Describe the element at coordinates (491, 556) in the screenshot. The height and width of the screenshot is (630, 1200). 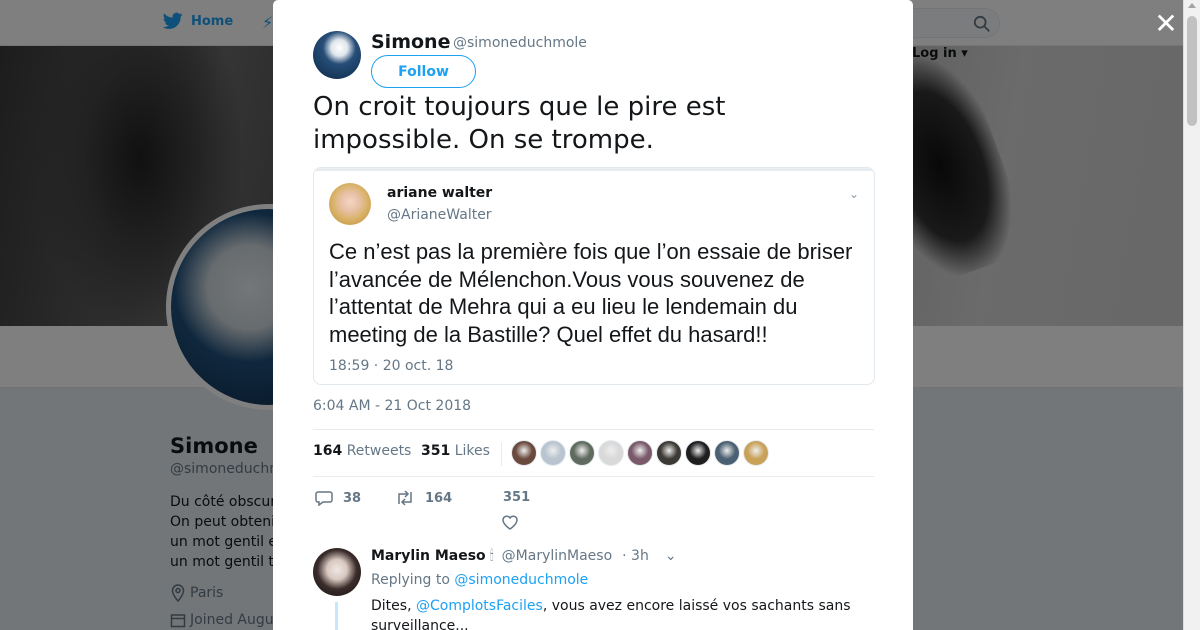
I see `candle-emoji: 🕯` at that location.